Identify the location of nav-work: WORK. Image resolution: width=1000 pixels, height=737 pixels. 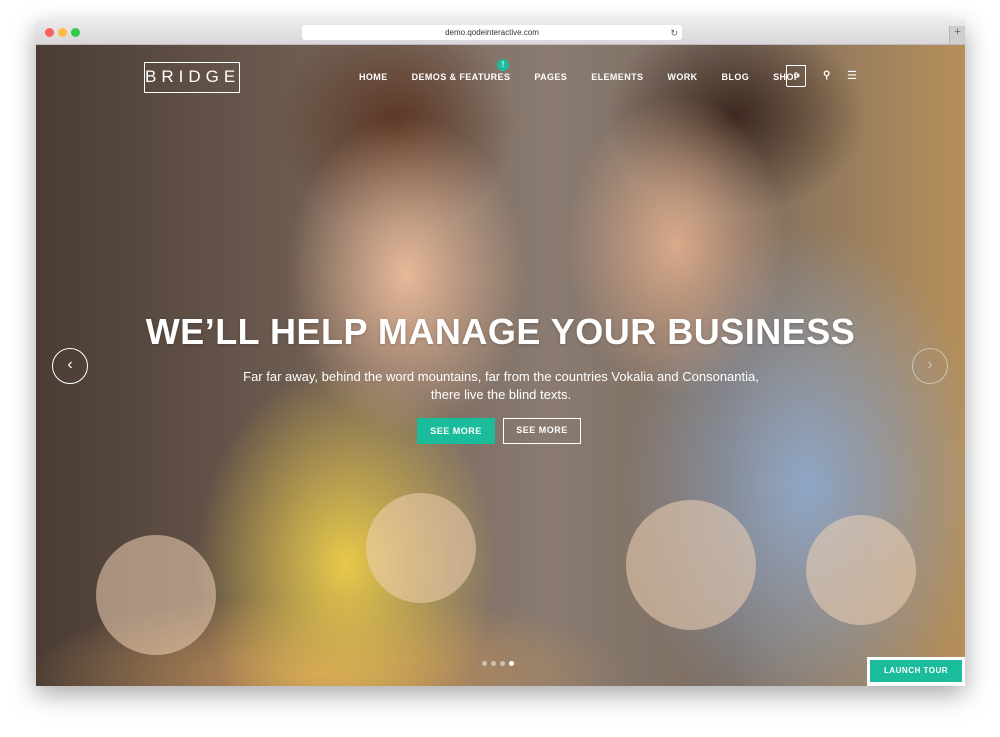
(682, 77).